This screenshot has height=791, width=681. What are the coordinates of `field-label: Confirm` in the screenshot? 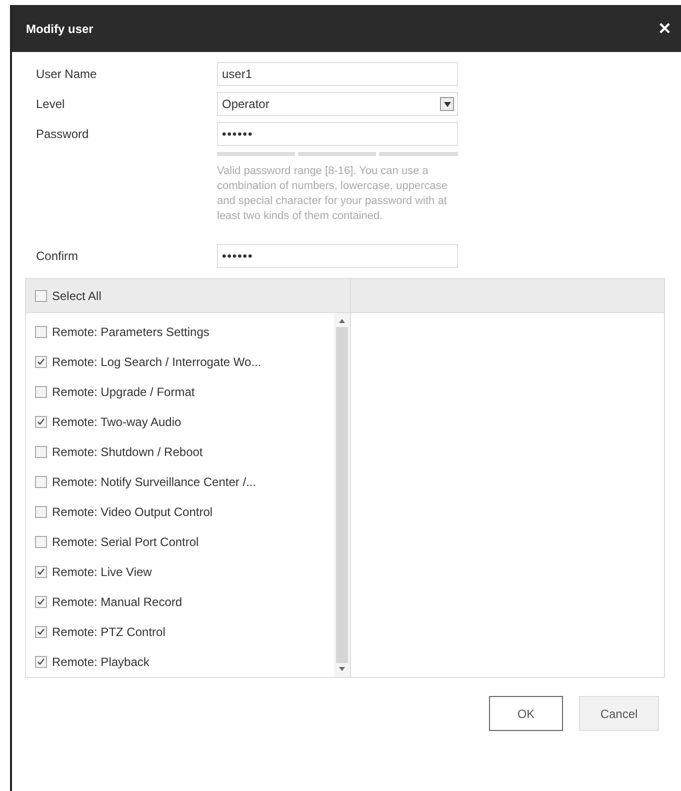 It's located at (58, 256).